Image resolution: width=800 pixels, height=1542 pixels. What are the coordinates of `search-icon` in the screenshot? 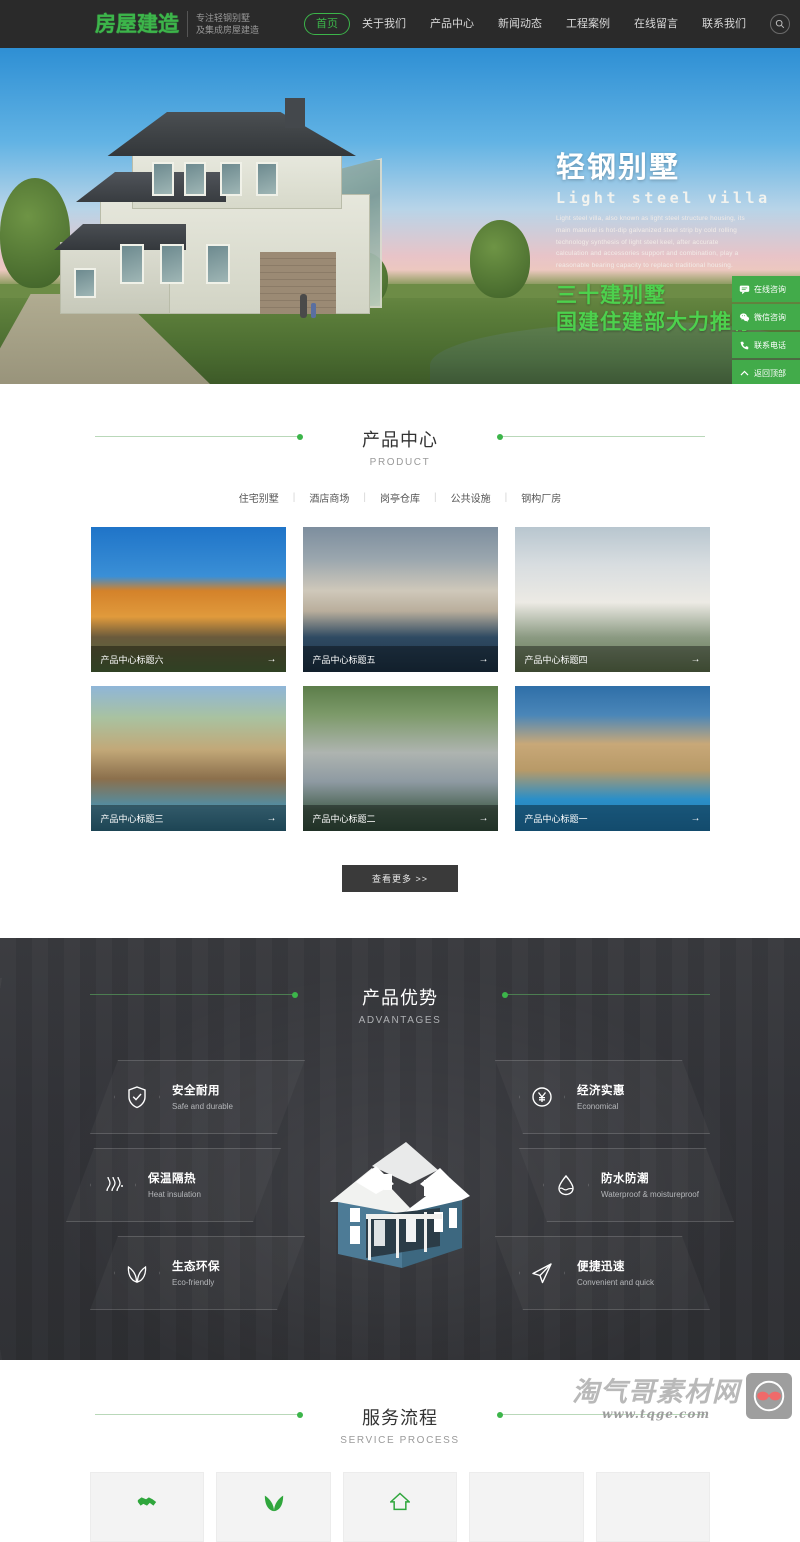 It's located at (780, 24).